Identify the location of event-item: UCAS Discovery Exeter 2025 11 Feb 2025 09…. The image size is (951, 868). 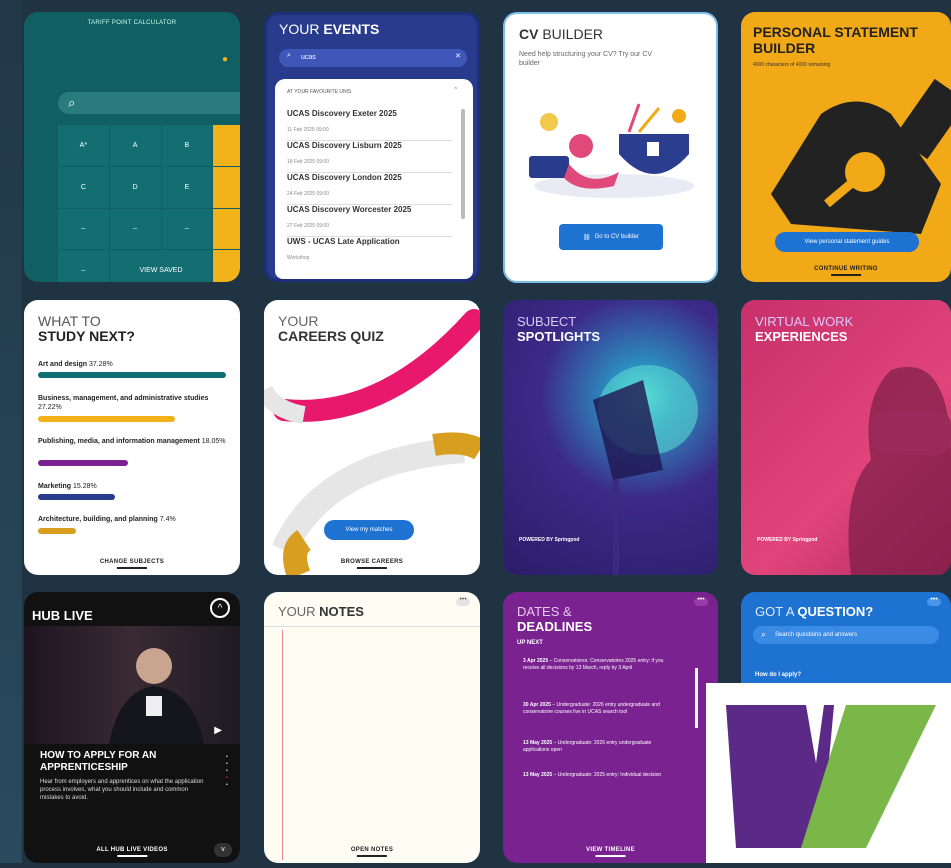
(369, 125).